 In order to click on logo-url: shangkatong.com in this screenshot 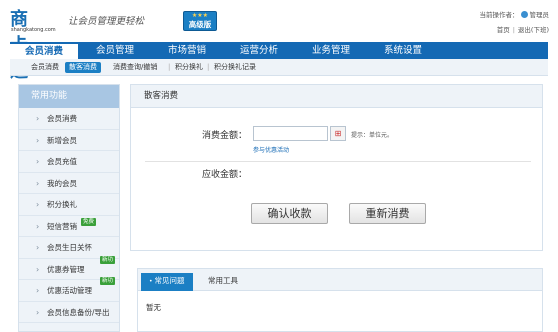, I will do `click(33, 30)`.